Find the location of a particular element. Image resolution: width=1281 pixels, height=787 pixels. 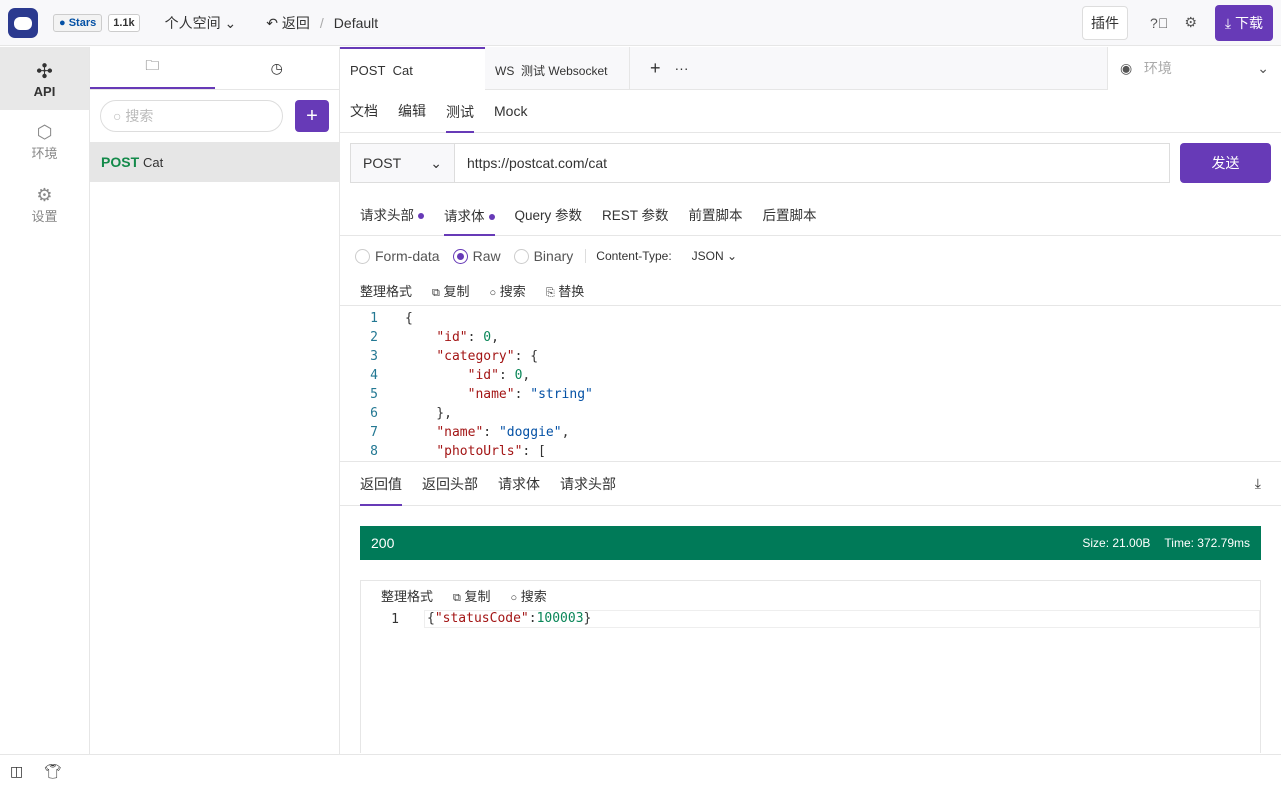

subtab-edit: 编辑 is located at coordinates (412, 111).